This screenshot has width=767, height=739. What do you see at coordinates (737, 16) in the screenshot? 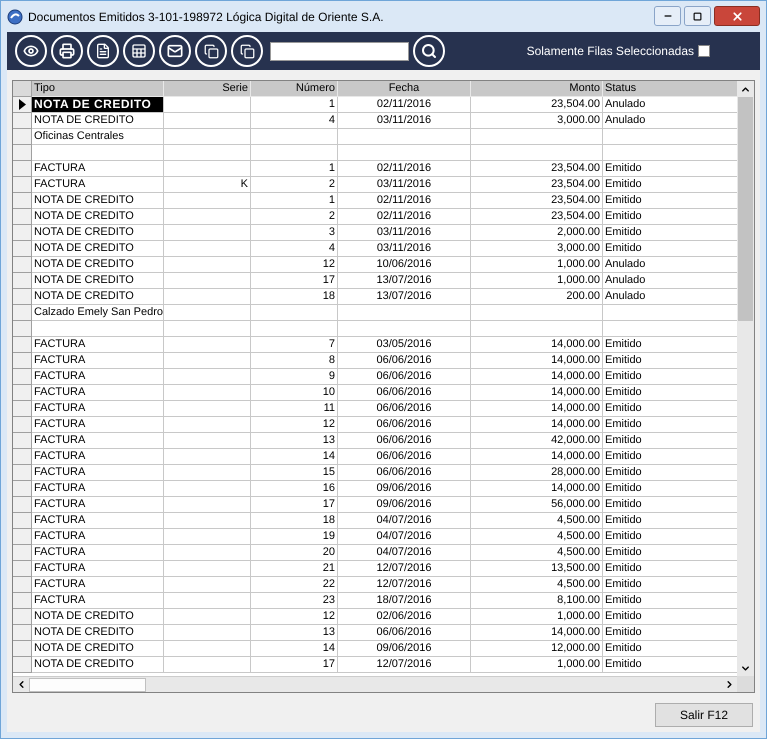
I see `close-button` at bounding box center [737, 16].